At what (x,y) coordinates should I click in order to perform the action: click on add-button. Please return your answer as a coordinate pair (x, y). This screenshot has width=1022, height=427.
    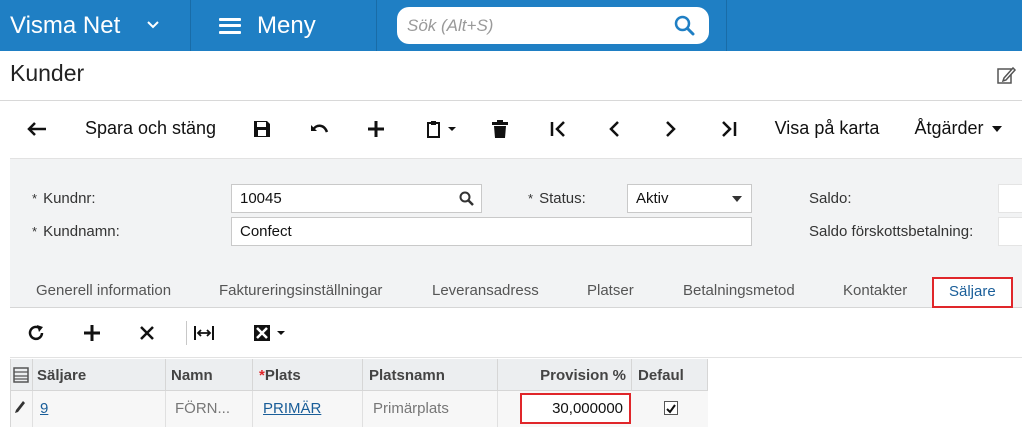
    Looking at the image, I should click on (376, 128).